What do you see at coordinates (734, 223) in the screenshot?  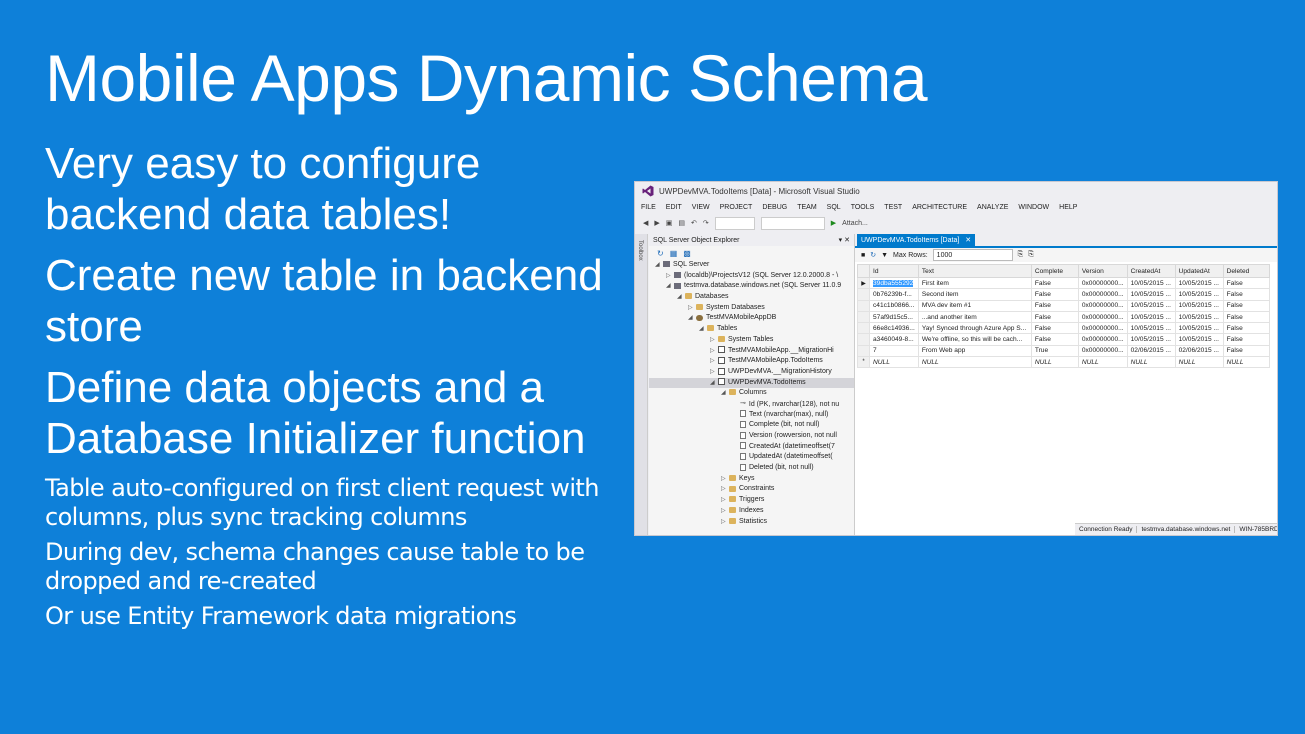 I see `solution-config-dropdown` at bounding box center [734, 223].